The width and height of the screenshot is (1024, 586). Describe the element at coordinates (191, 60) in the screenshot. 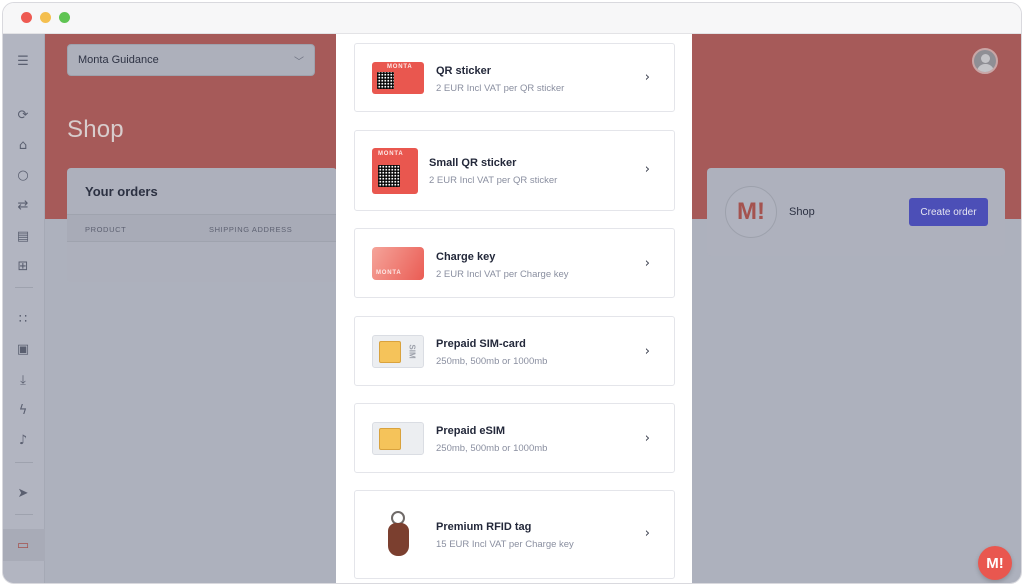

I see `organization-select: Monta Guidance ﹀` at that location.